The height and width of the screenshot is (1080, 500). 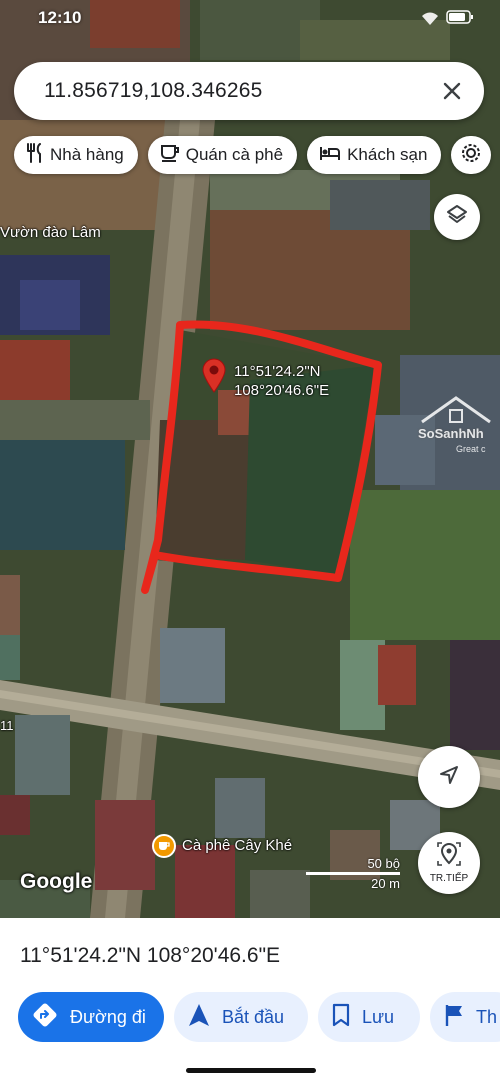 I want to click on settings-icon, so click(x=471, y=155).